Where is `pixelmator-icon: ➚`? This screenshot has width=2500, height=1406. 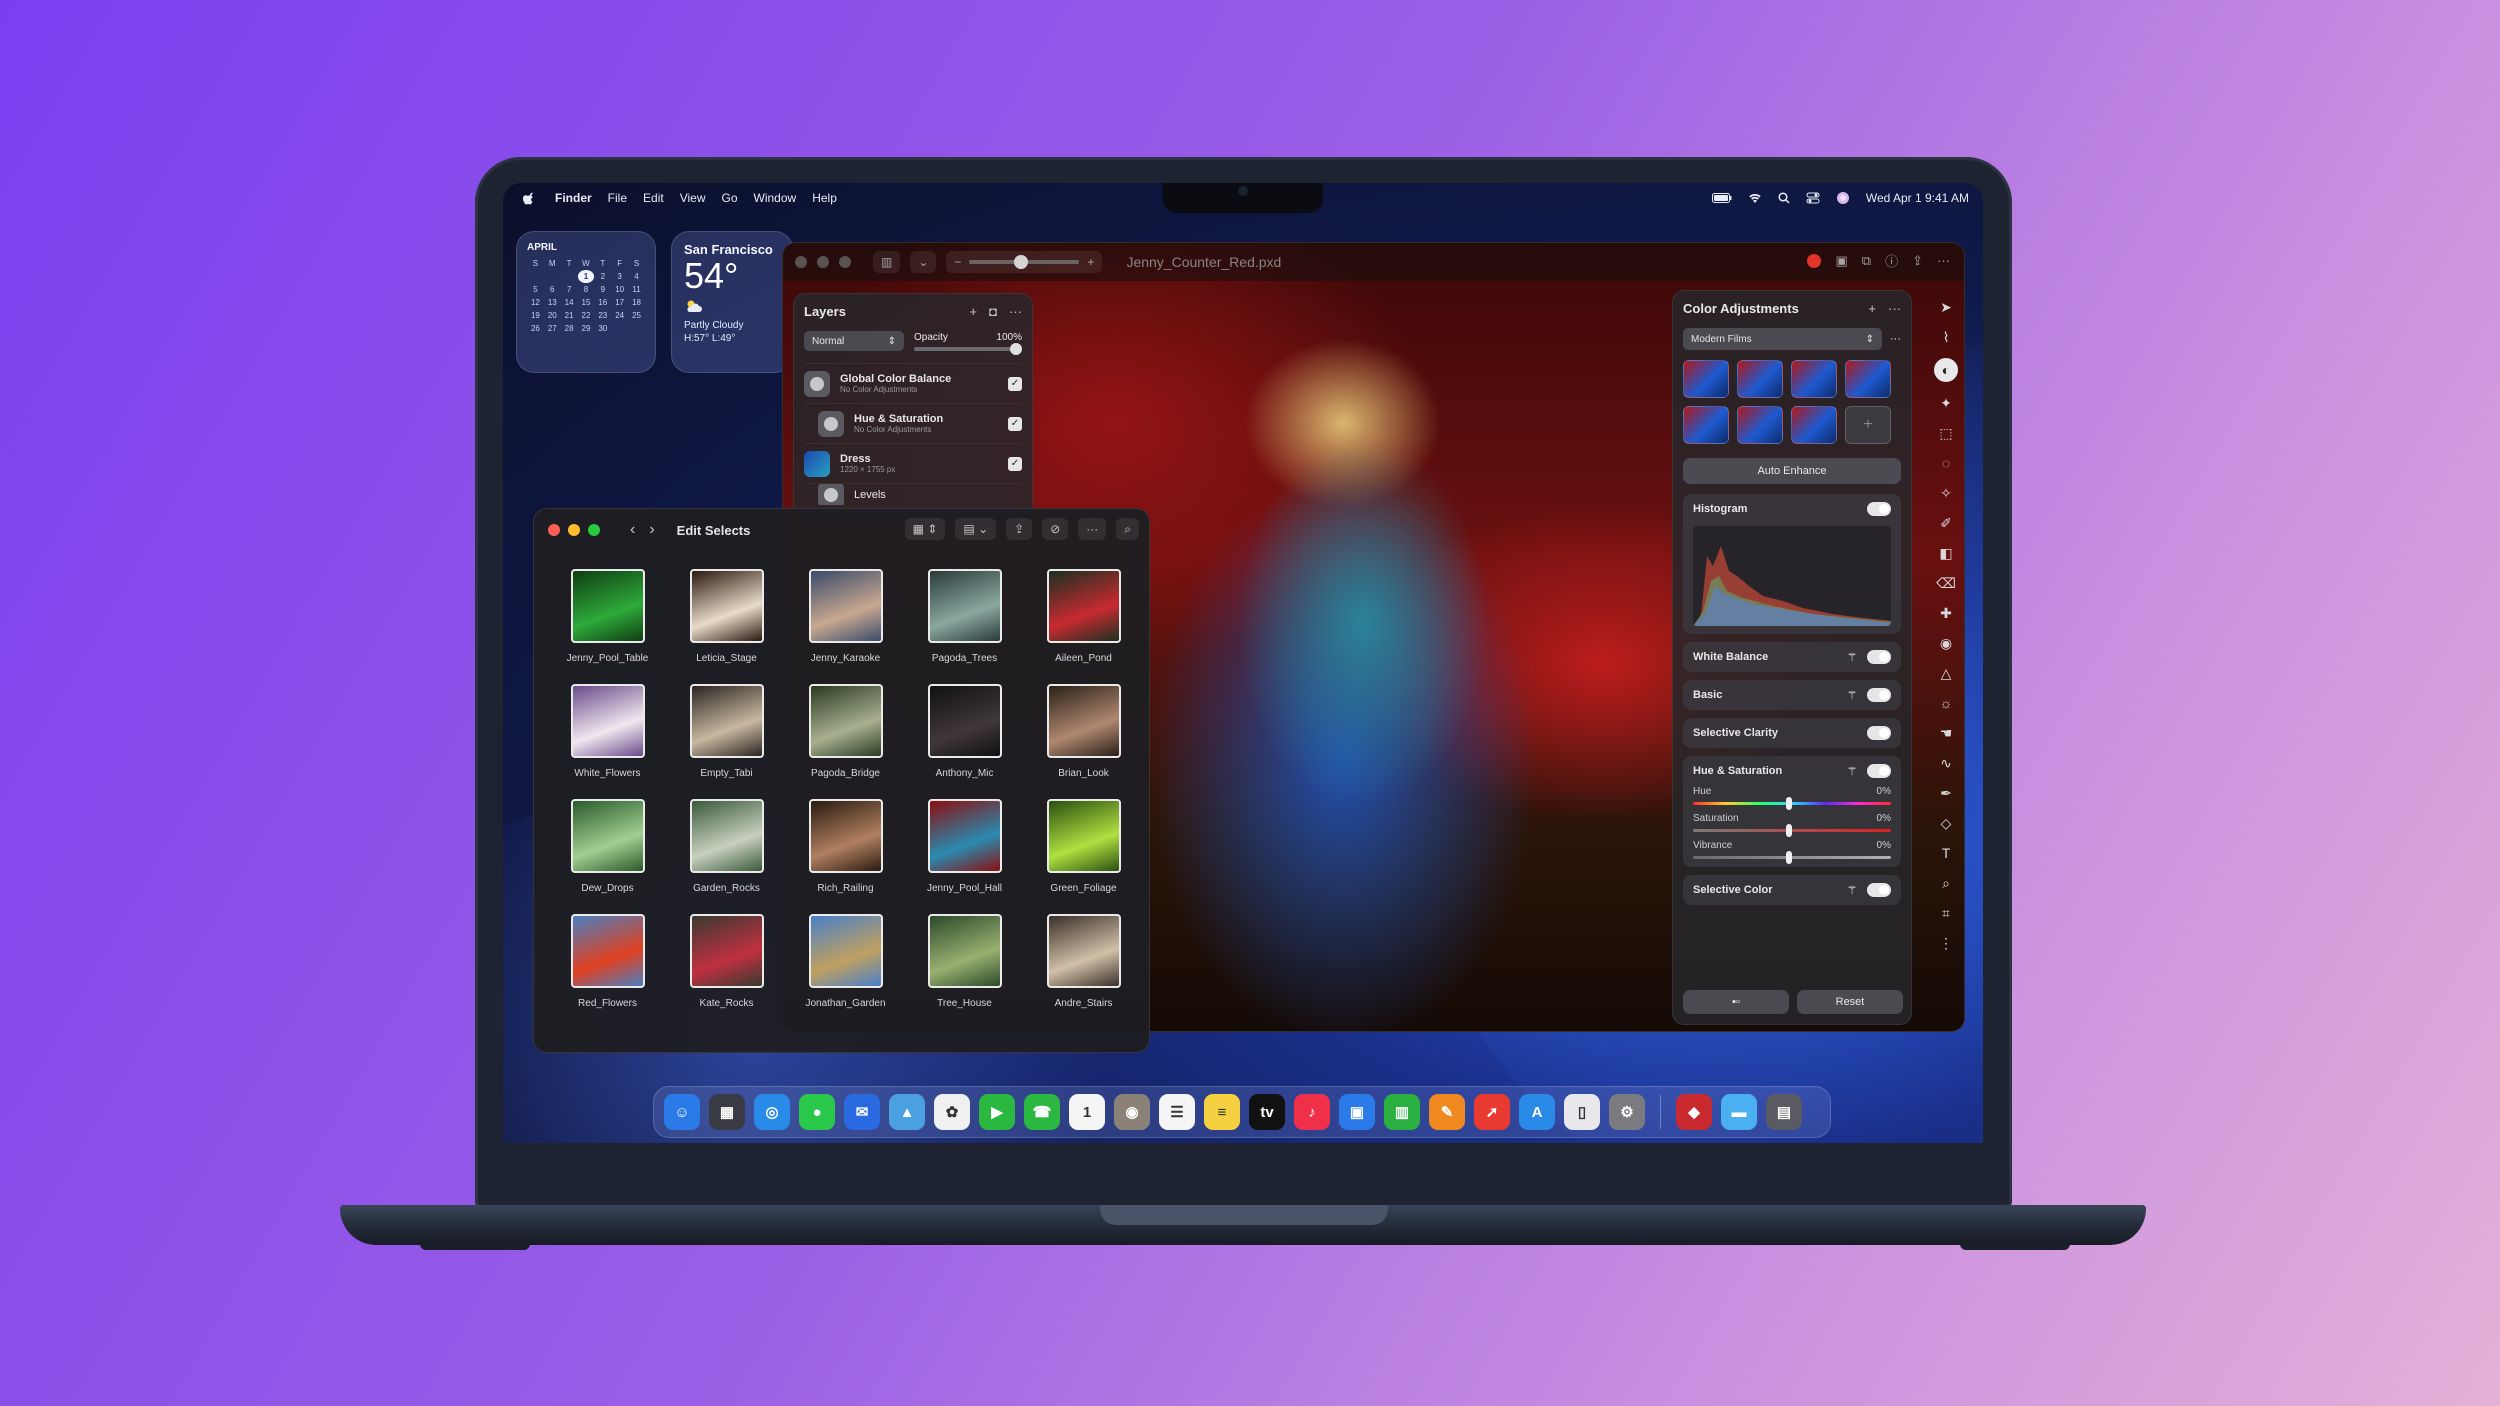
pixelmator-icon: ➚ is located at coordinates (1492, 1112).